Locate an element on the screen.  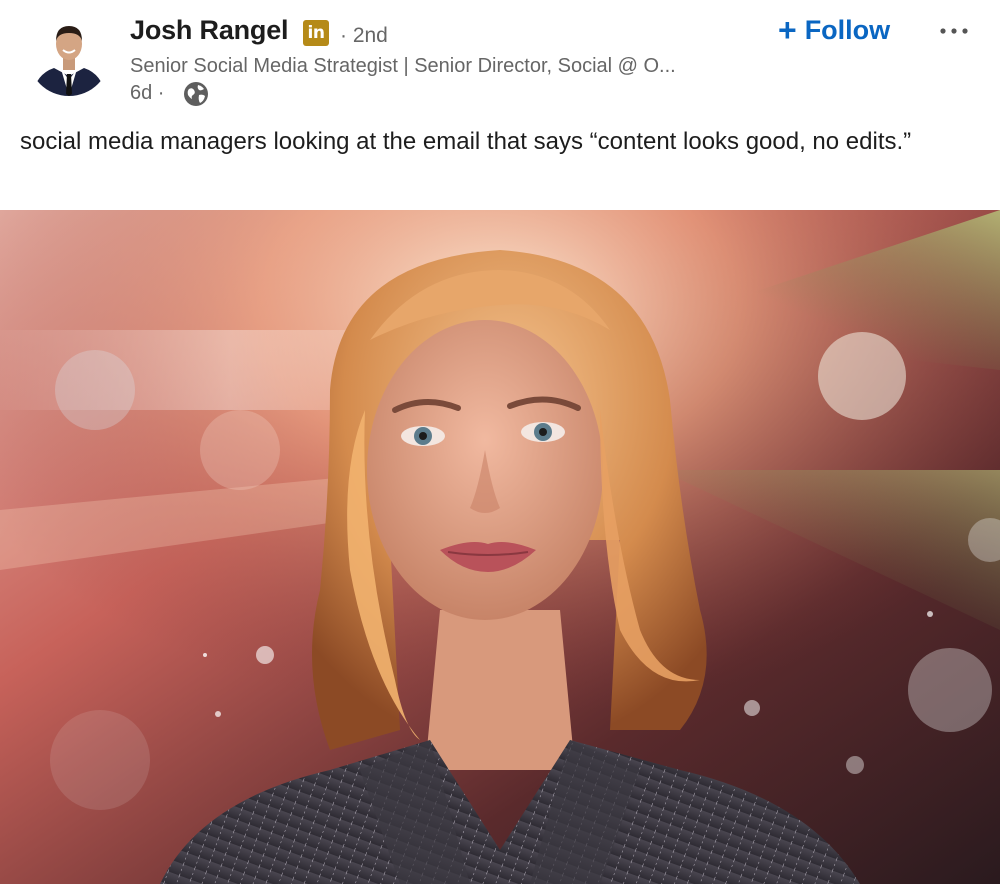
avatar-photo is located at coordinates (69, 55).